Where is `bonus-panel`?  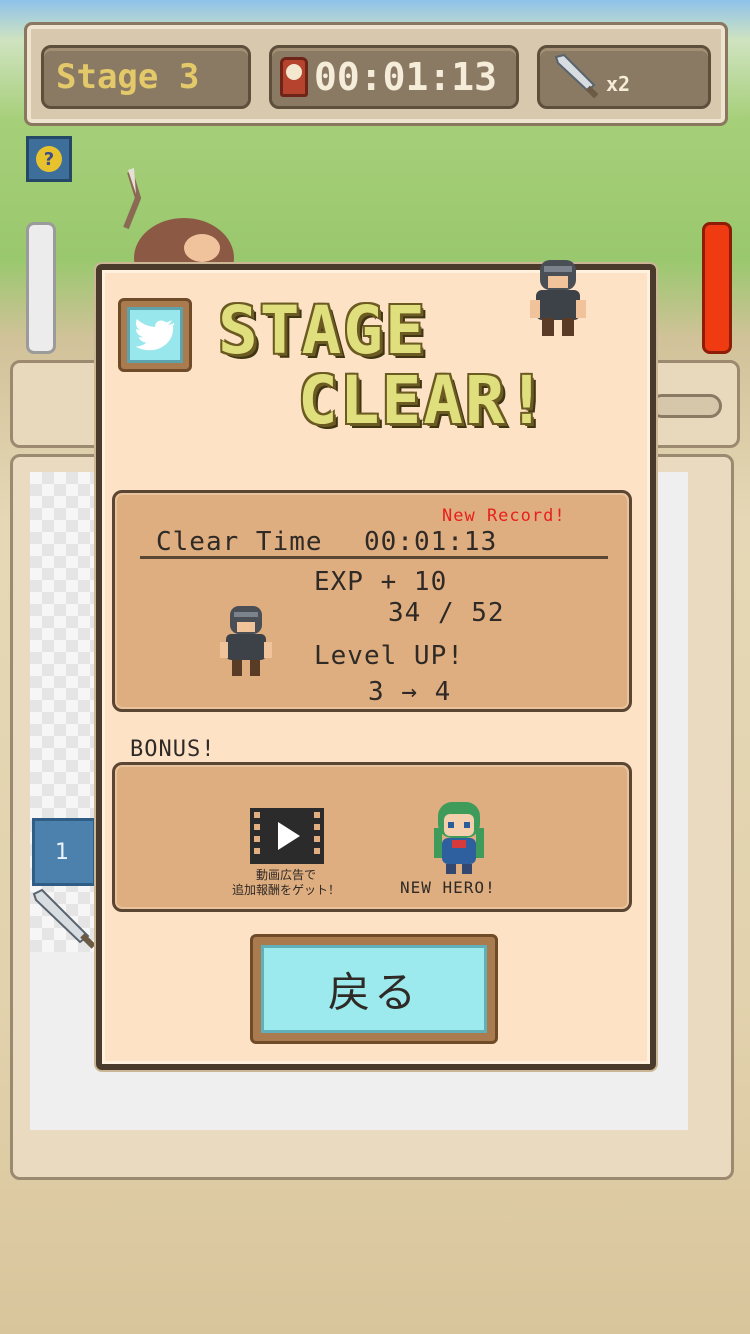
bonus-panel is located at coordinates (372, 837).